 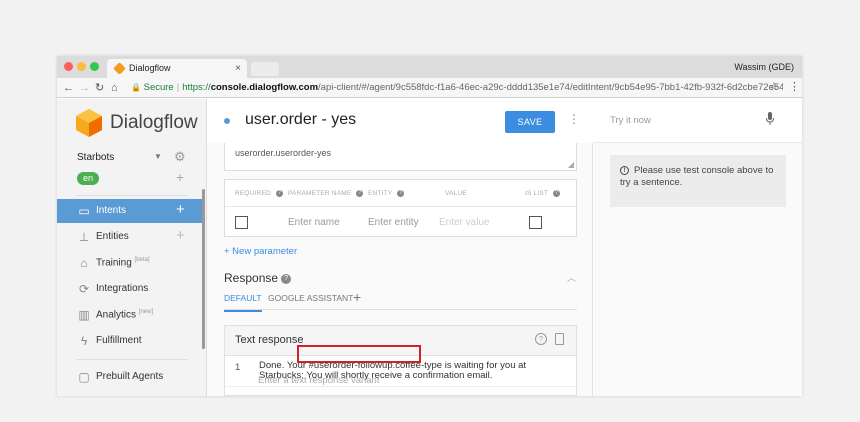 I want to click on sidebar-item-label: Training [beta], so click(x=123, y=263).